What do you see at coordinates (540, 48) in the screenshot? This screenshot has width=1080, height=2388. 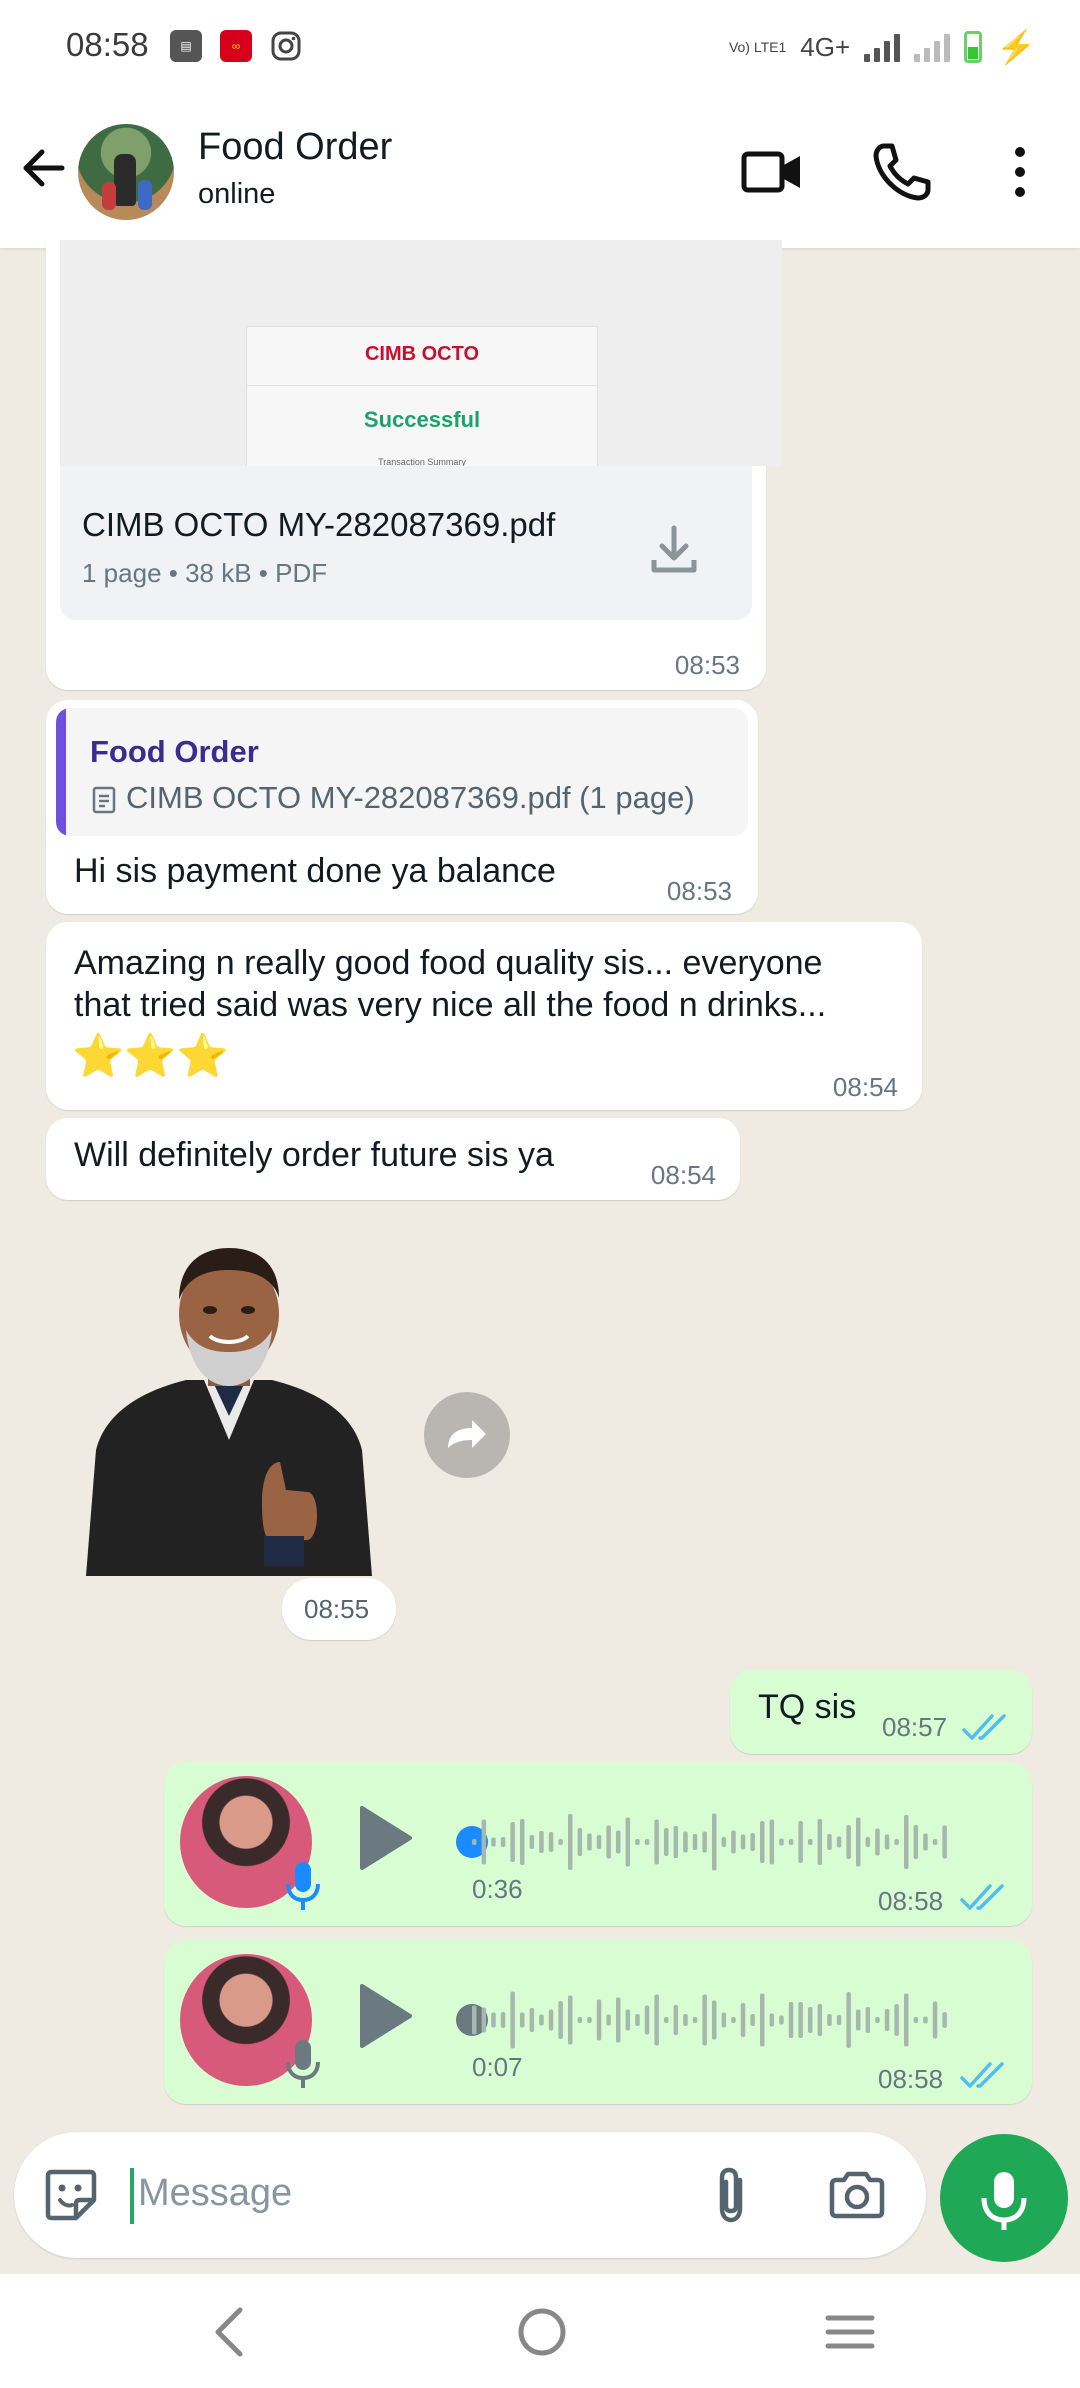 I see `status-bar: 08:58 ▤ ∞ Vo) LTE1 4G+ ⚡` at bounding box center [540, 48].